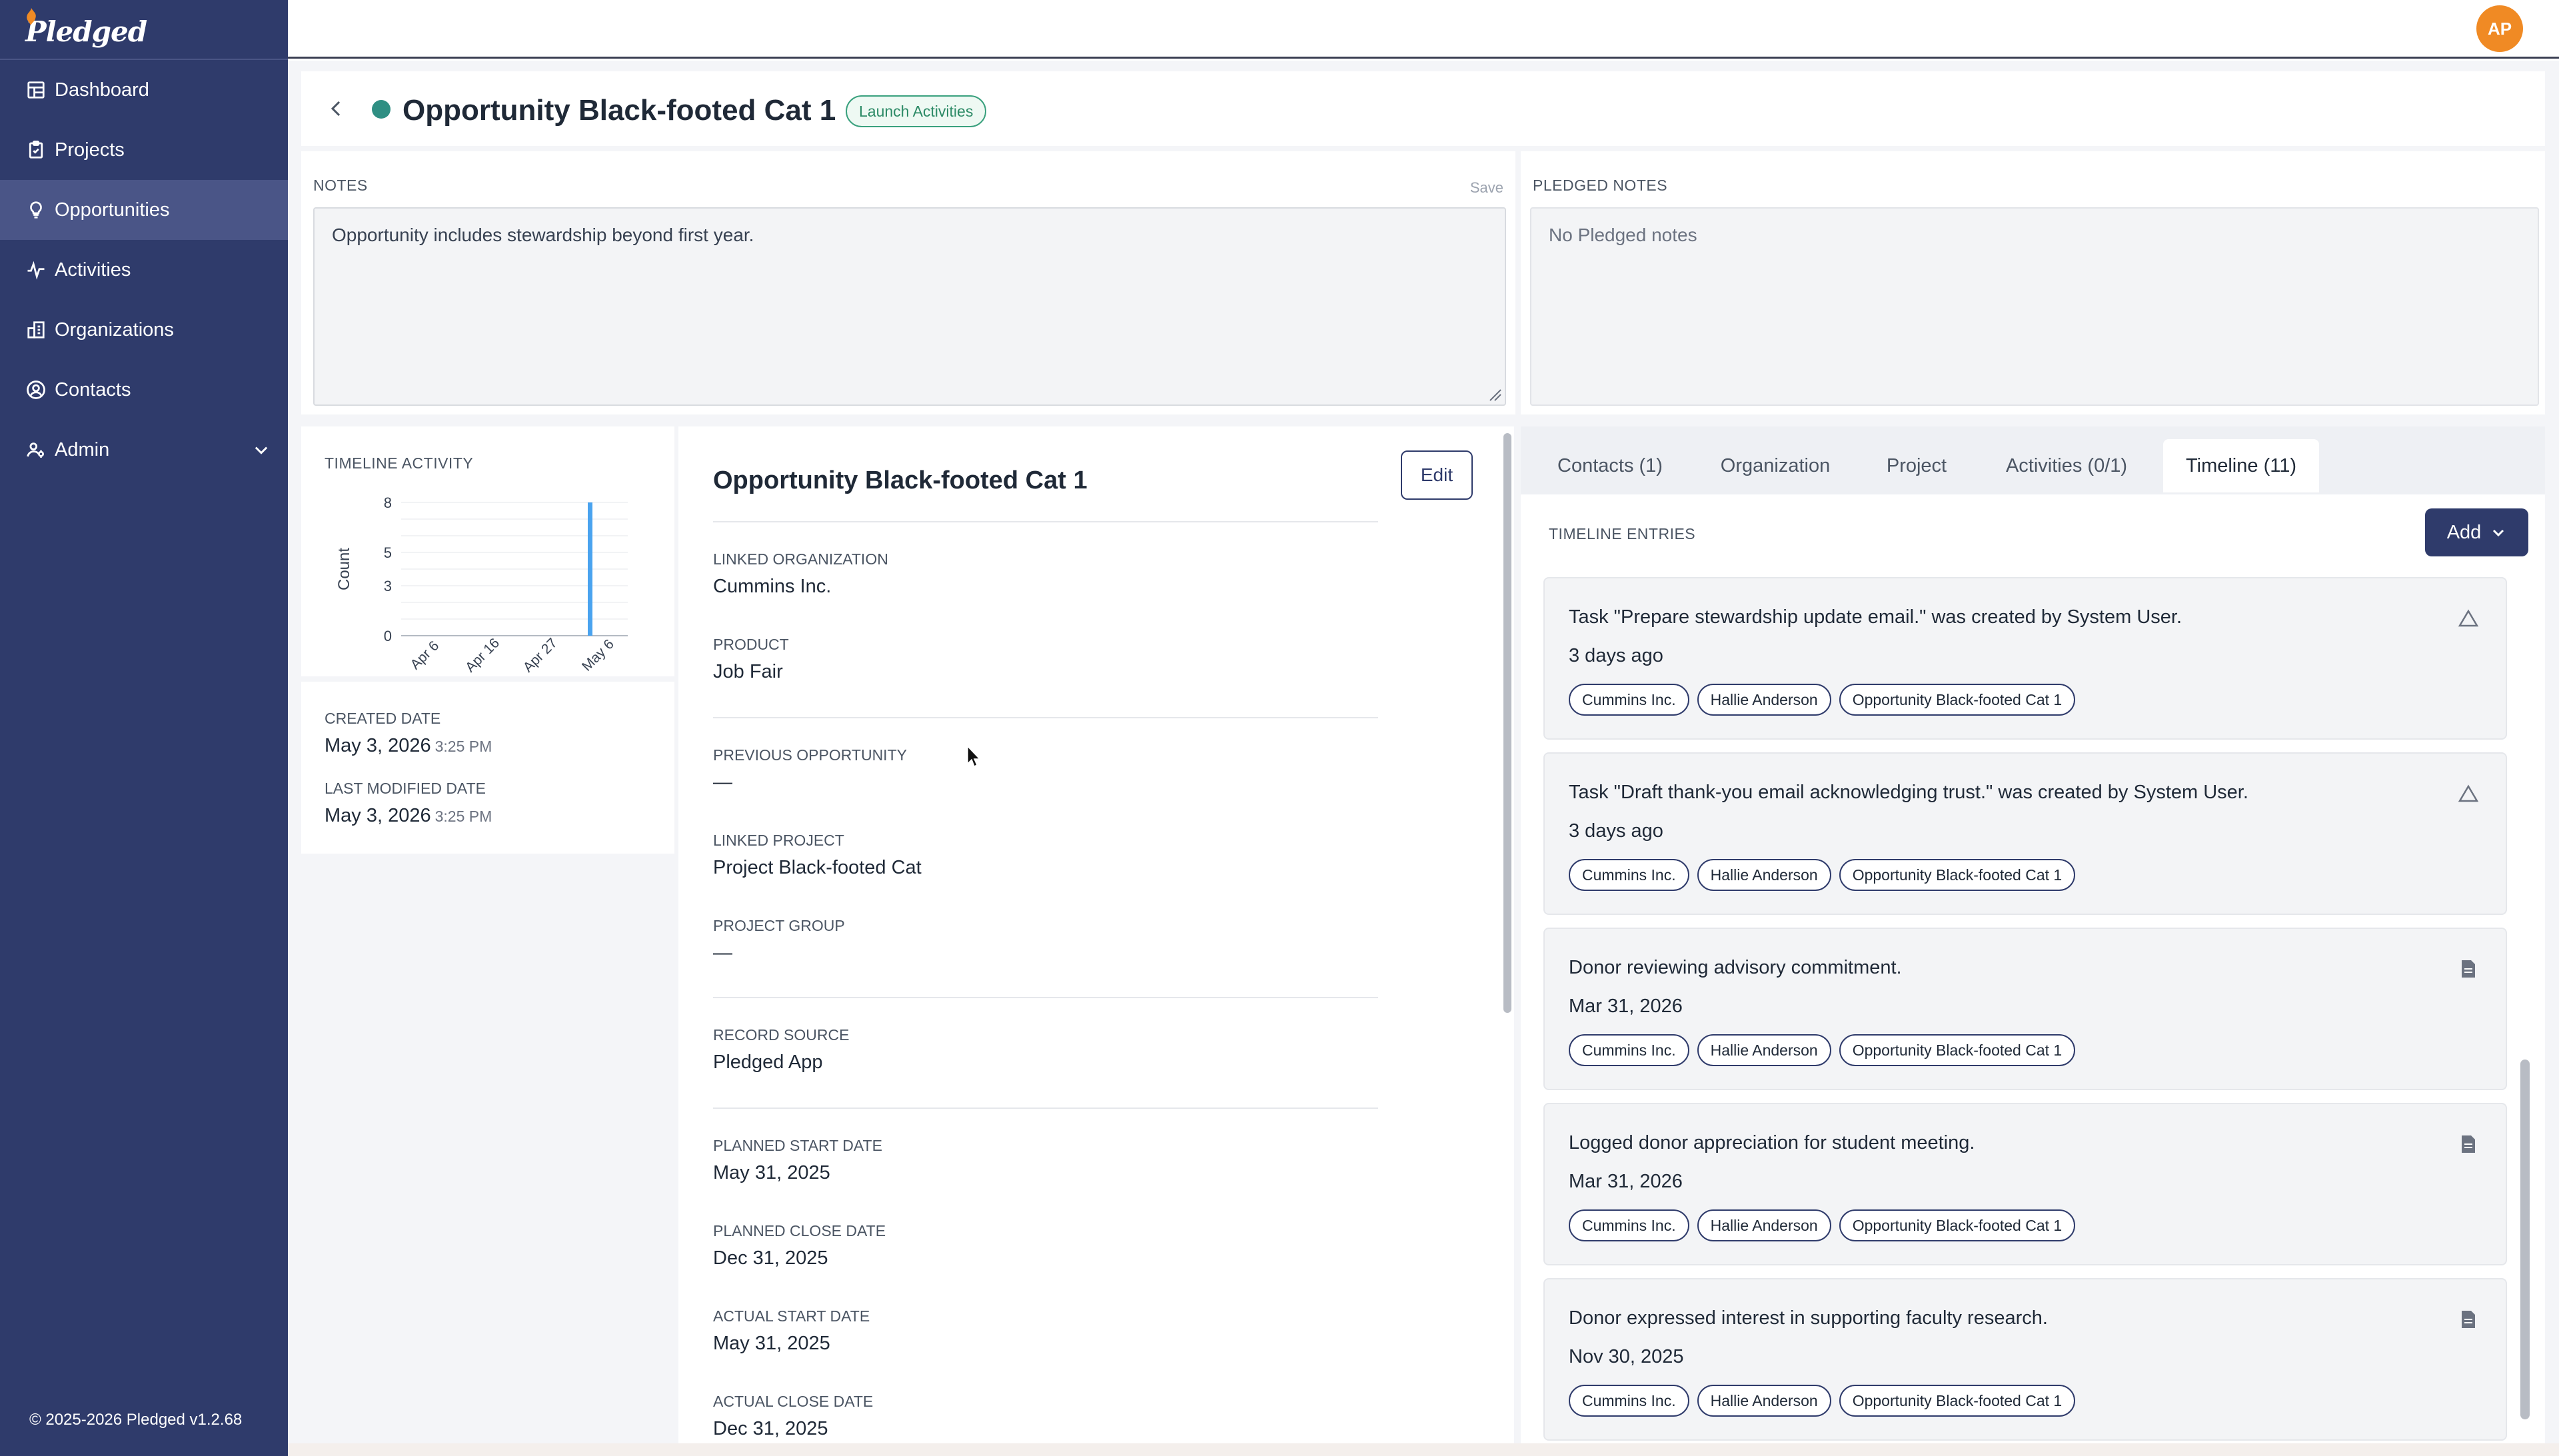  I want to click on linked-organization-value: Cummins Inc., so click(772, 586).